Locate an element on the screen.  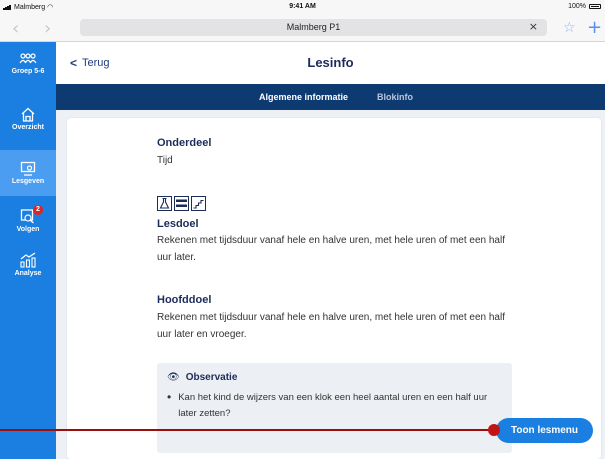
sidebar-item-analyse: Analyse is located at coordinates (28, 273).